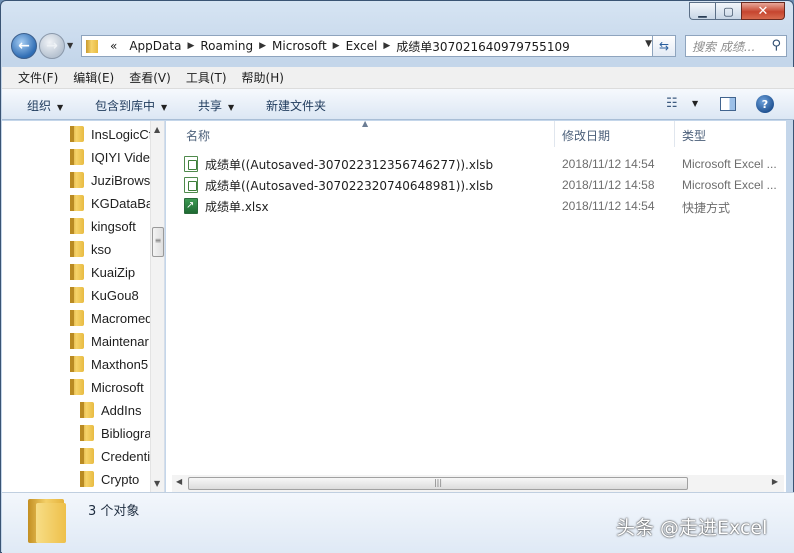 Image resolution: width=794 pixels, height=553 pixels. I want to click on preview-pane-icon, so click(728, 104).